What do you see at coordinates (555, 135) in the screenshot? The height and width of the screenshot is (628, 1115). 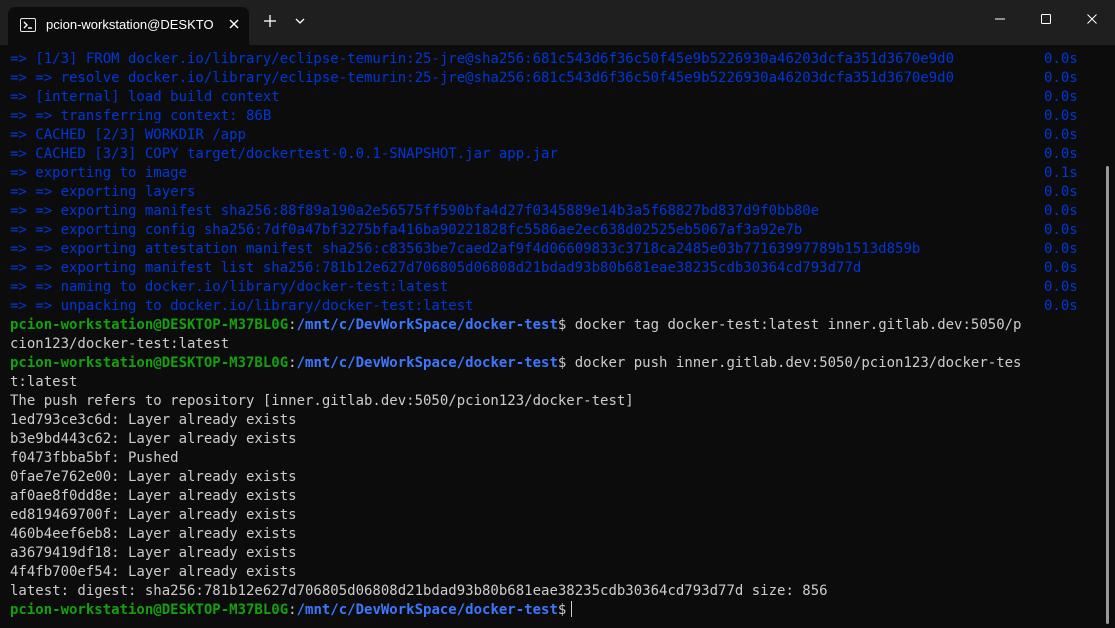 I see `build-log-line: => CACHED [2/3] WORKDIR /app 0.0s` at bounding box center [555, 135].